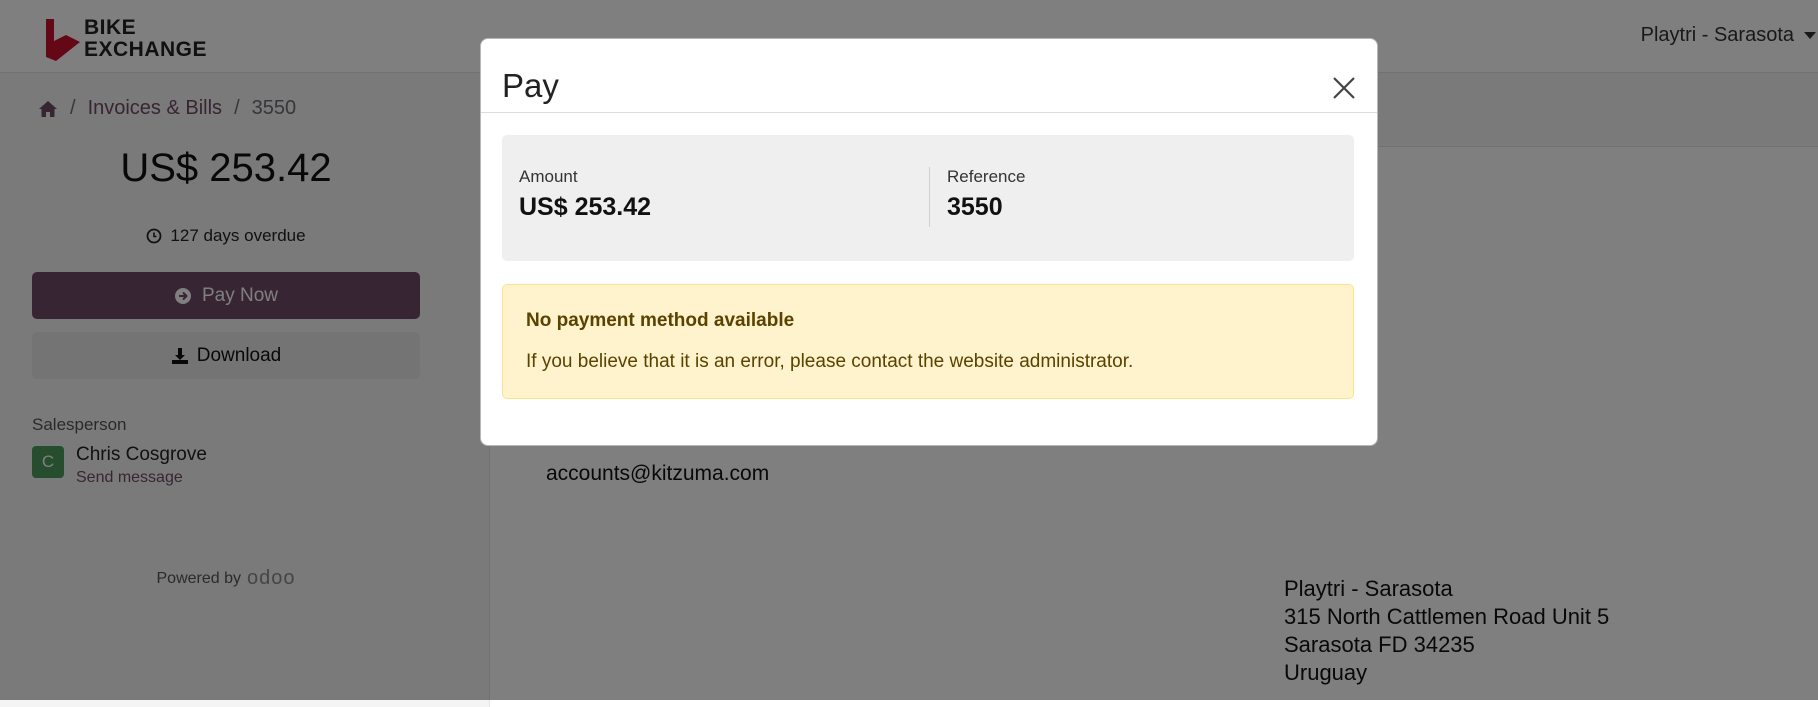 The height and width of the screenshot is (707, 1818). I want to click on amount-section: Amount US$ 253.42, so click(585, 194).